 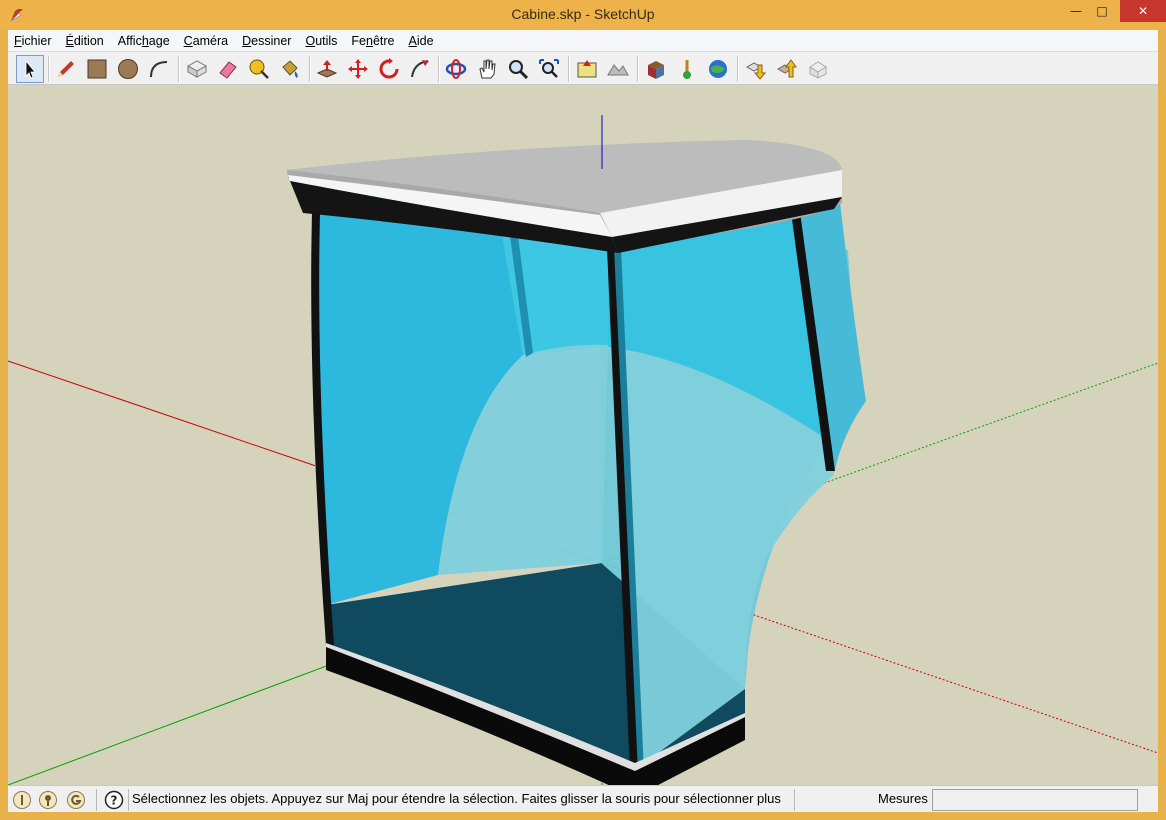 I want to click on select-tool-button, so click(x=30, y=69).